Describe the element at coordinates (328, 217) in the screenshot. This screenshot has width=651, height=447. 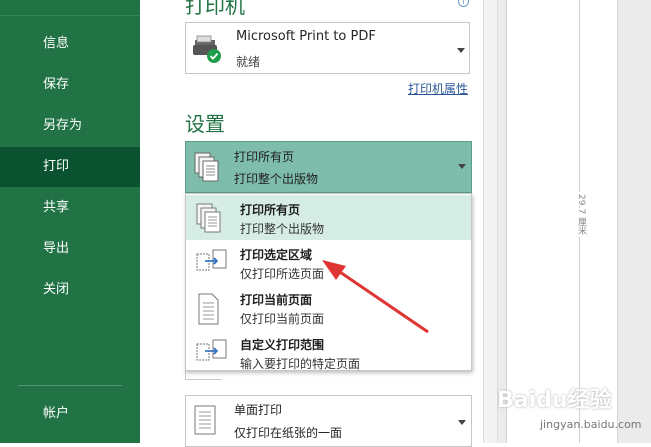
I see `menu-item-print-all: 打印所有页 打印整个出版物` at that location.